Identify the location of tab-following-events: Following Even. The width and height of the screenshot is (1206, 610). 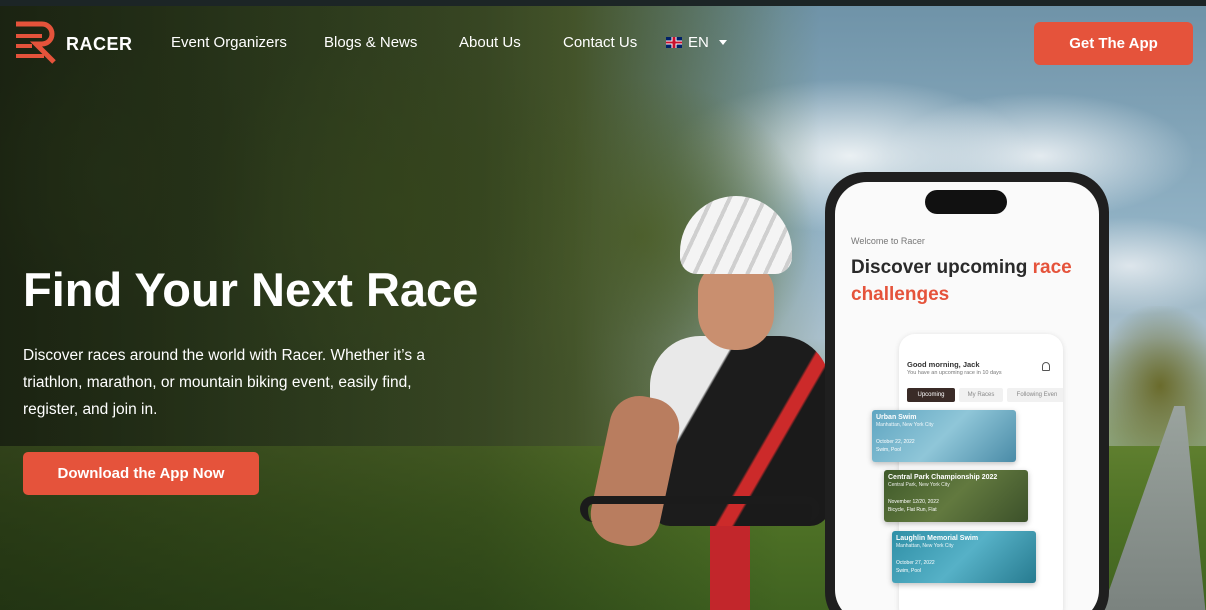
(1035, 395).